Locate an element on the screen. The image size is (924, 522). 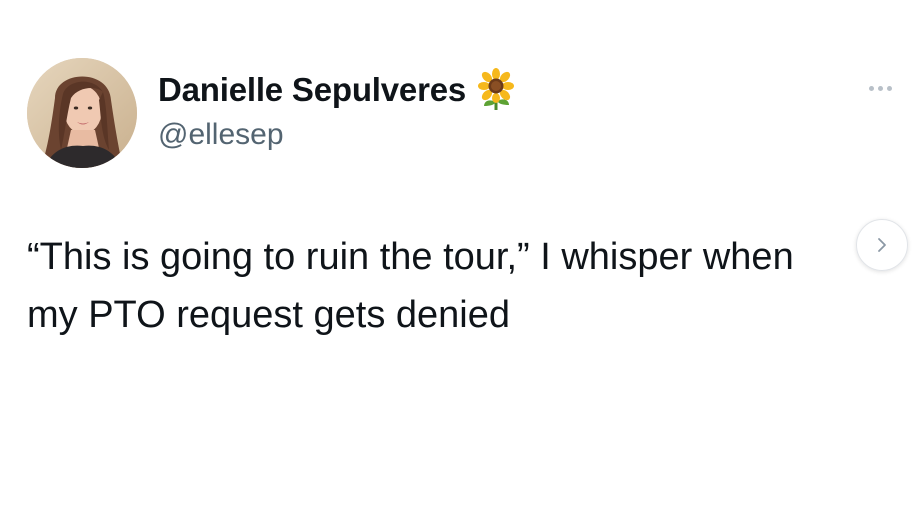
avatar is located at coordinates (82, 113).